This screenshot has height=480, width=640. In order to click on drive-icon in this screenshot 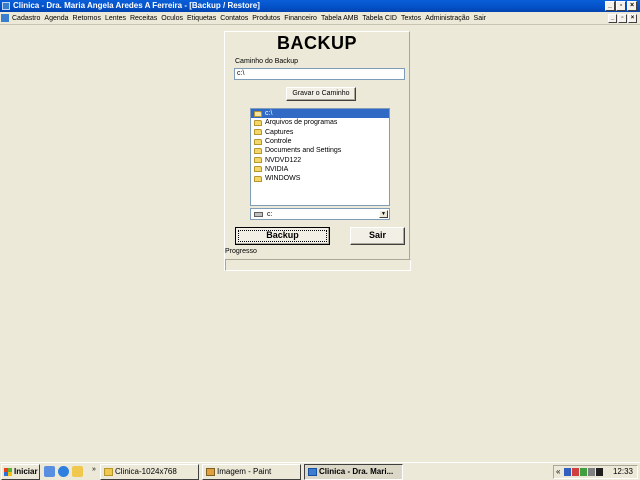, I will do `click(258, 214)`.